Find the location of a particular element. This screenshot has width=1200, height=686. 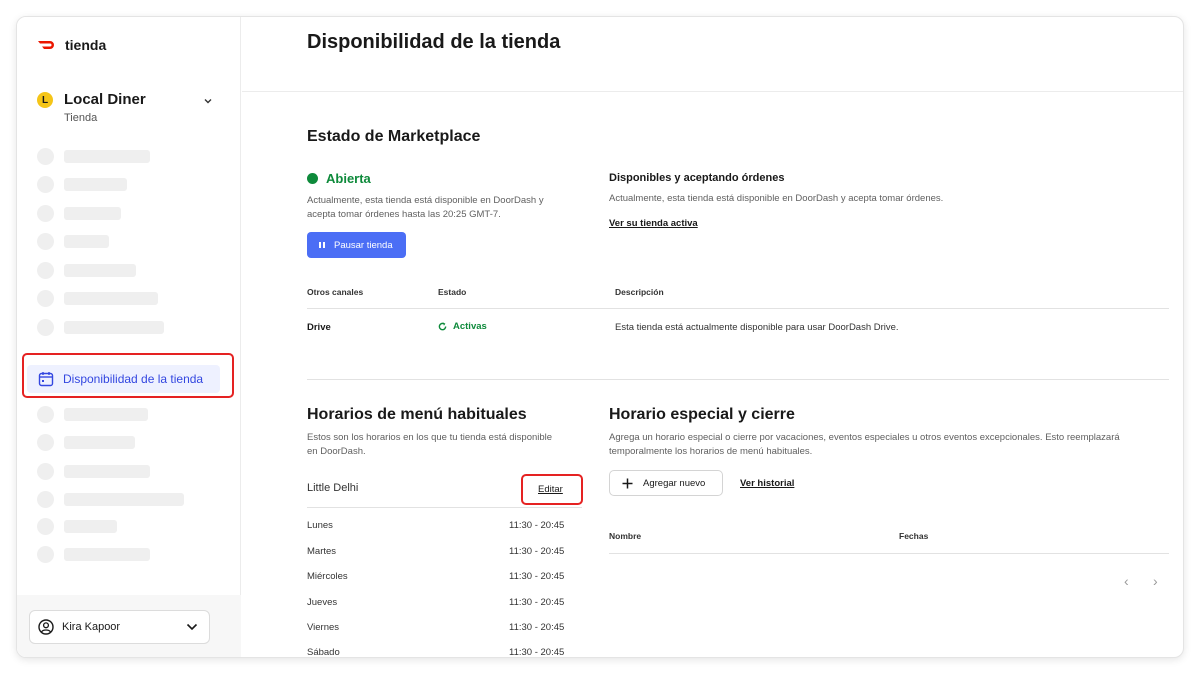

column-header-channel: Otros canales is located at coordinates (335, 292).